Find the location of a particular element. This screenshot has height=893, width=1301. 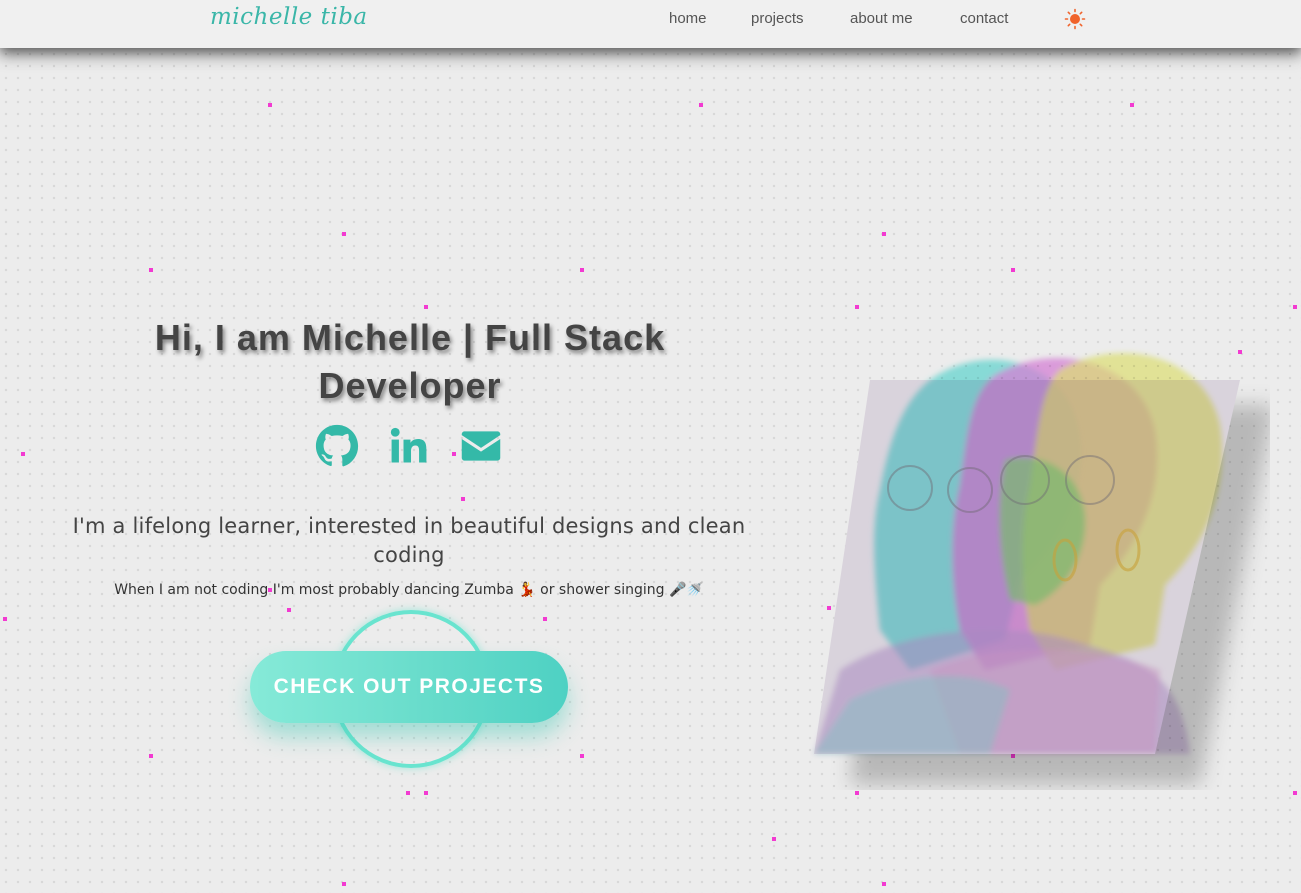

theme-toggle-button is located at coordinates (1075, 19).